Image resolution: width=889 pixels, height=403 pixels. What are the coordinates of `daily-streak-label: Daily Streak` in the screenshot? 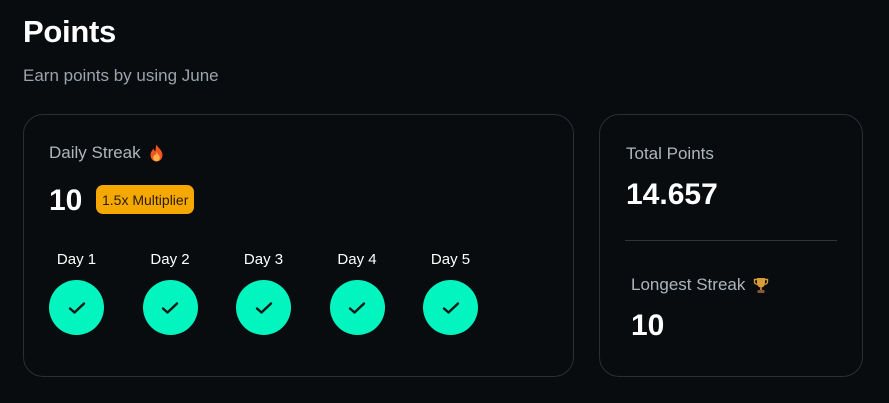 It's located at (95, 152).